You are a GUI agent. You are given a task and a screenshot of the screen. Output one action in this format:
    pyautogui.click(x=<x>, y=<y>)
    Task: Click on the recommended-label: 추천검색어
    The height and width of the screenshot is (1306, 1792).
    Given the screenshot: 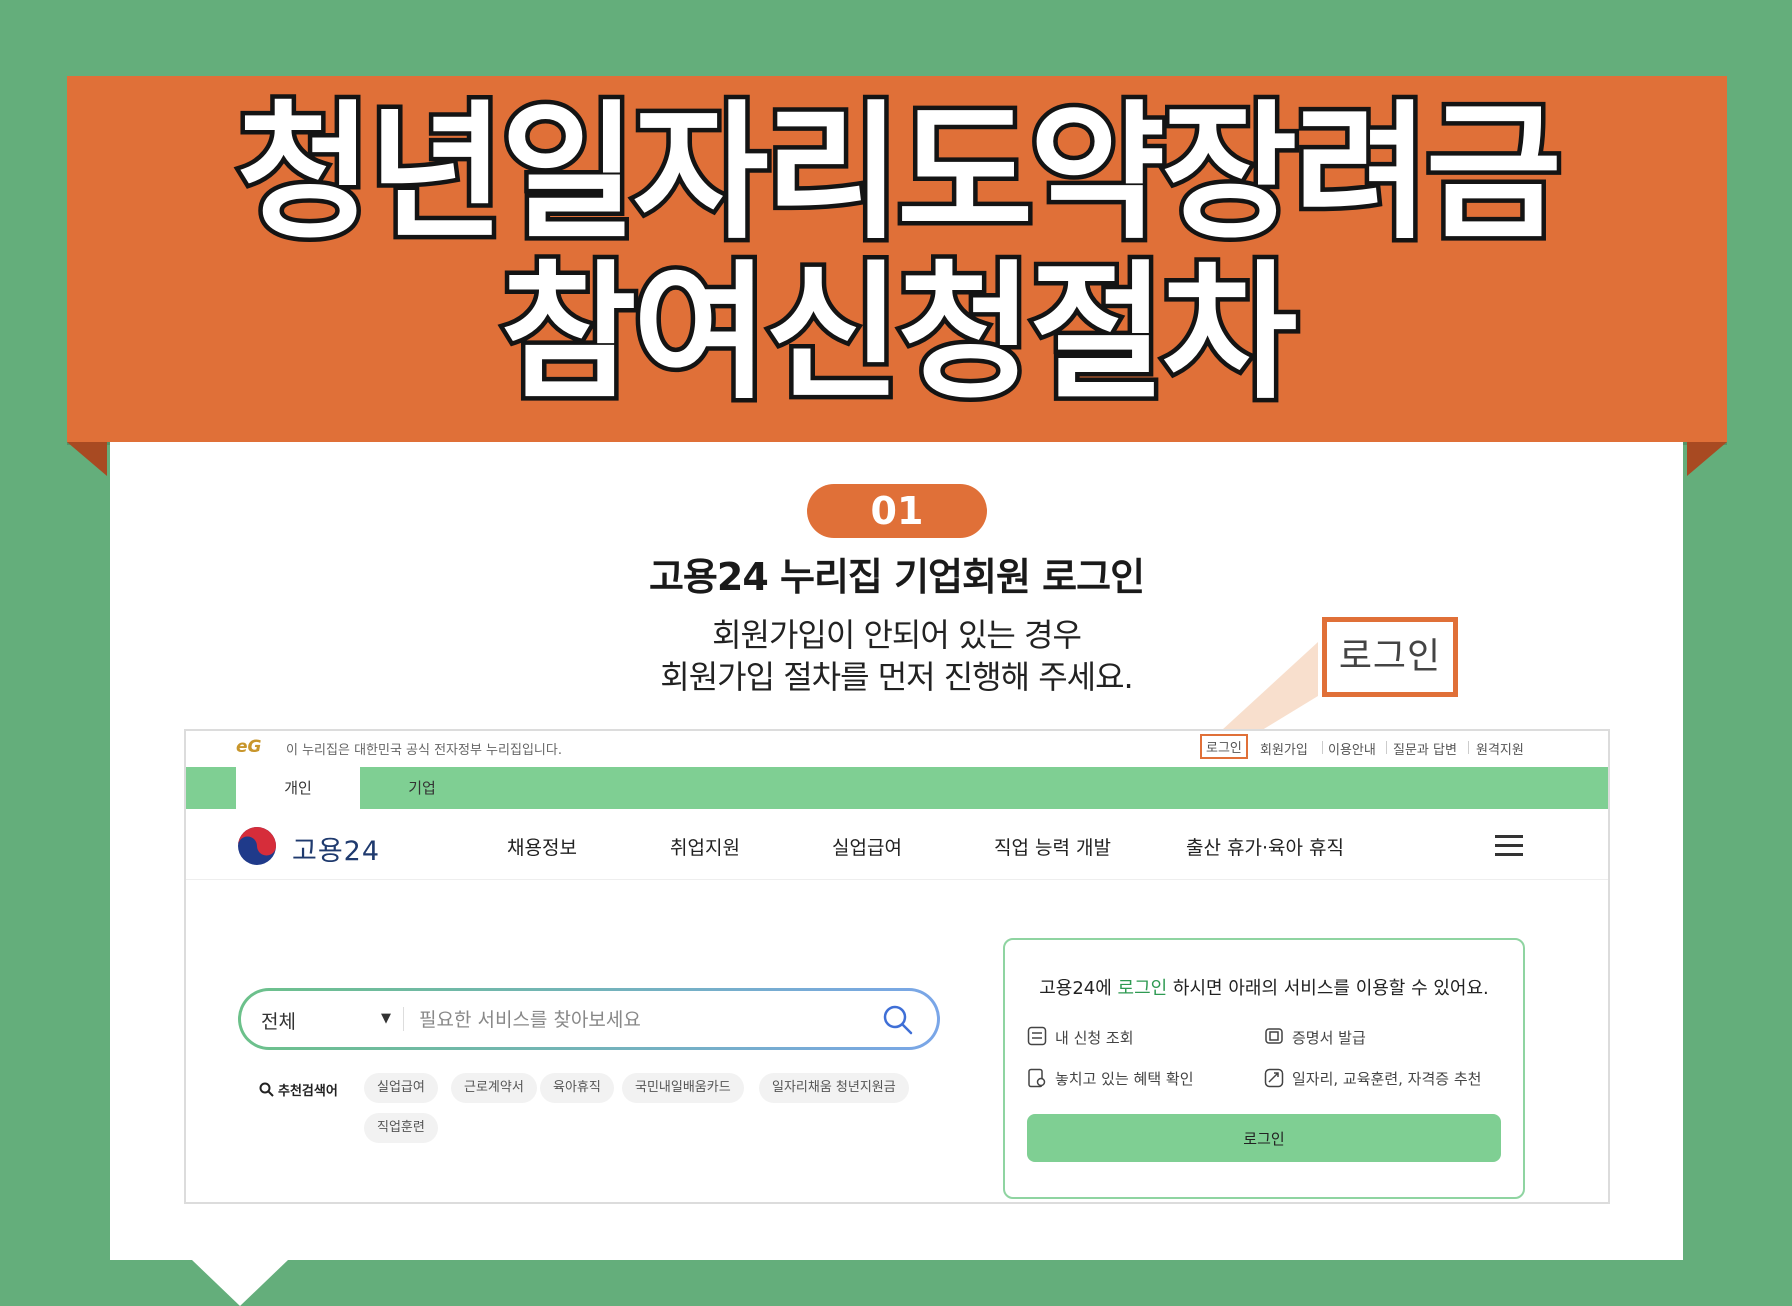 What is the action you would take?
    pyautogui.click(x=308, y=1091)
    